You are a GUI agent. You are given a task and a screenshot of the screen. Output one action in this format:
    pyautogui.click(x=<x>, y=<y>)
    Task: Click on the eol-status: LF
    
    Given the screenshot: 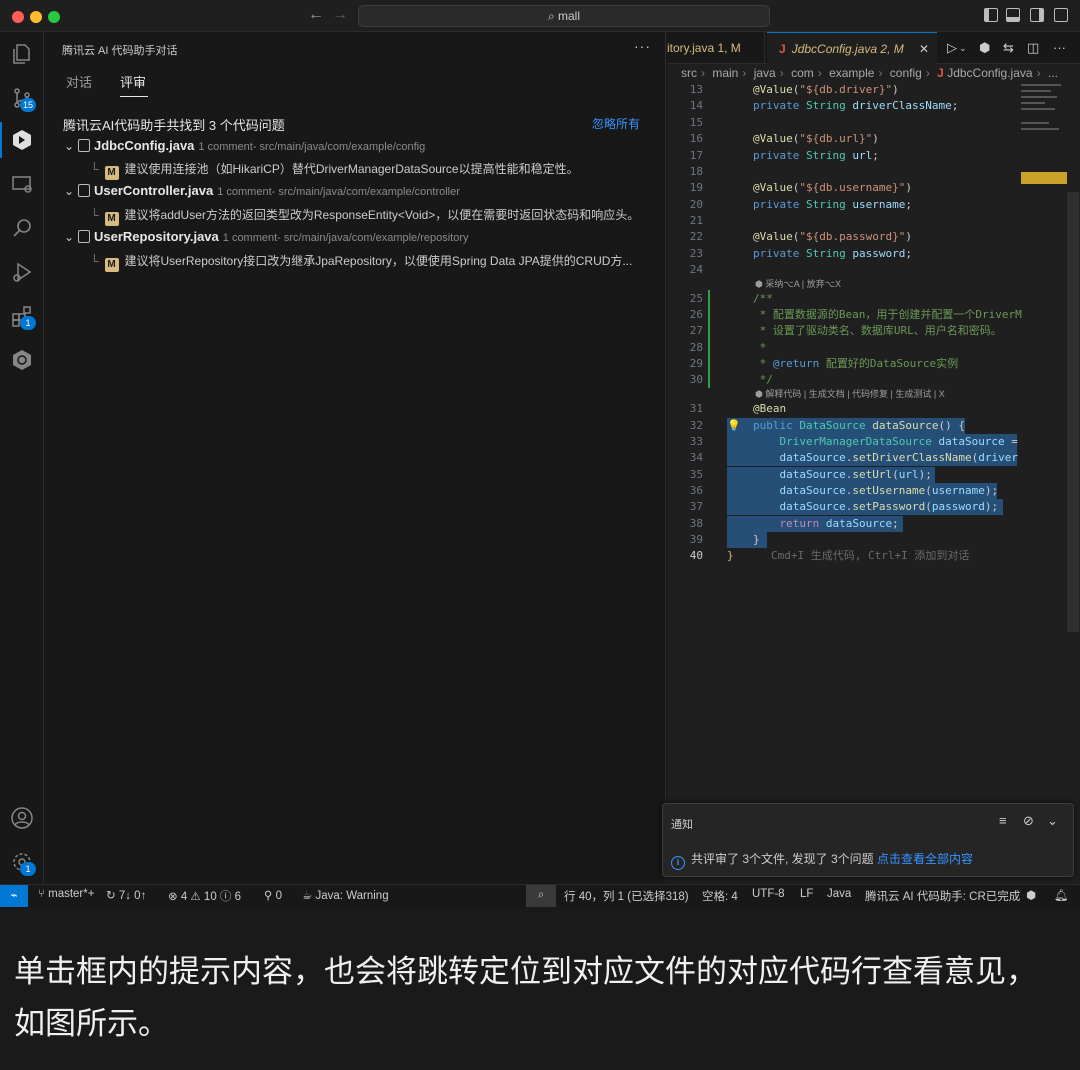 What is the action you would take?
    pyautogui.click(x=806, y=894)
    